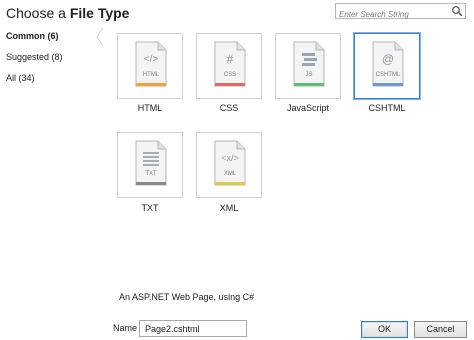 The height and width of the screenshot is (340, 474). I want to click on search-input, so click(392, 14).